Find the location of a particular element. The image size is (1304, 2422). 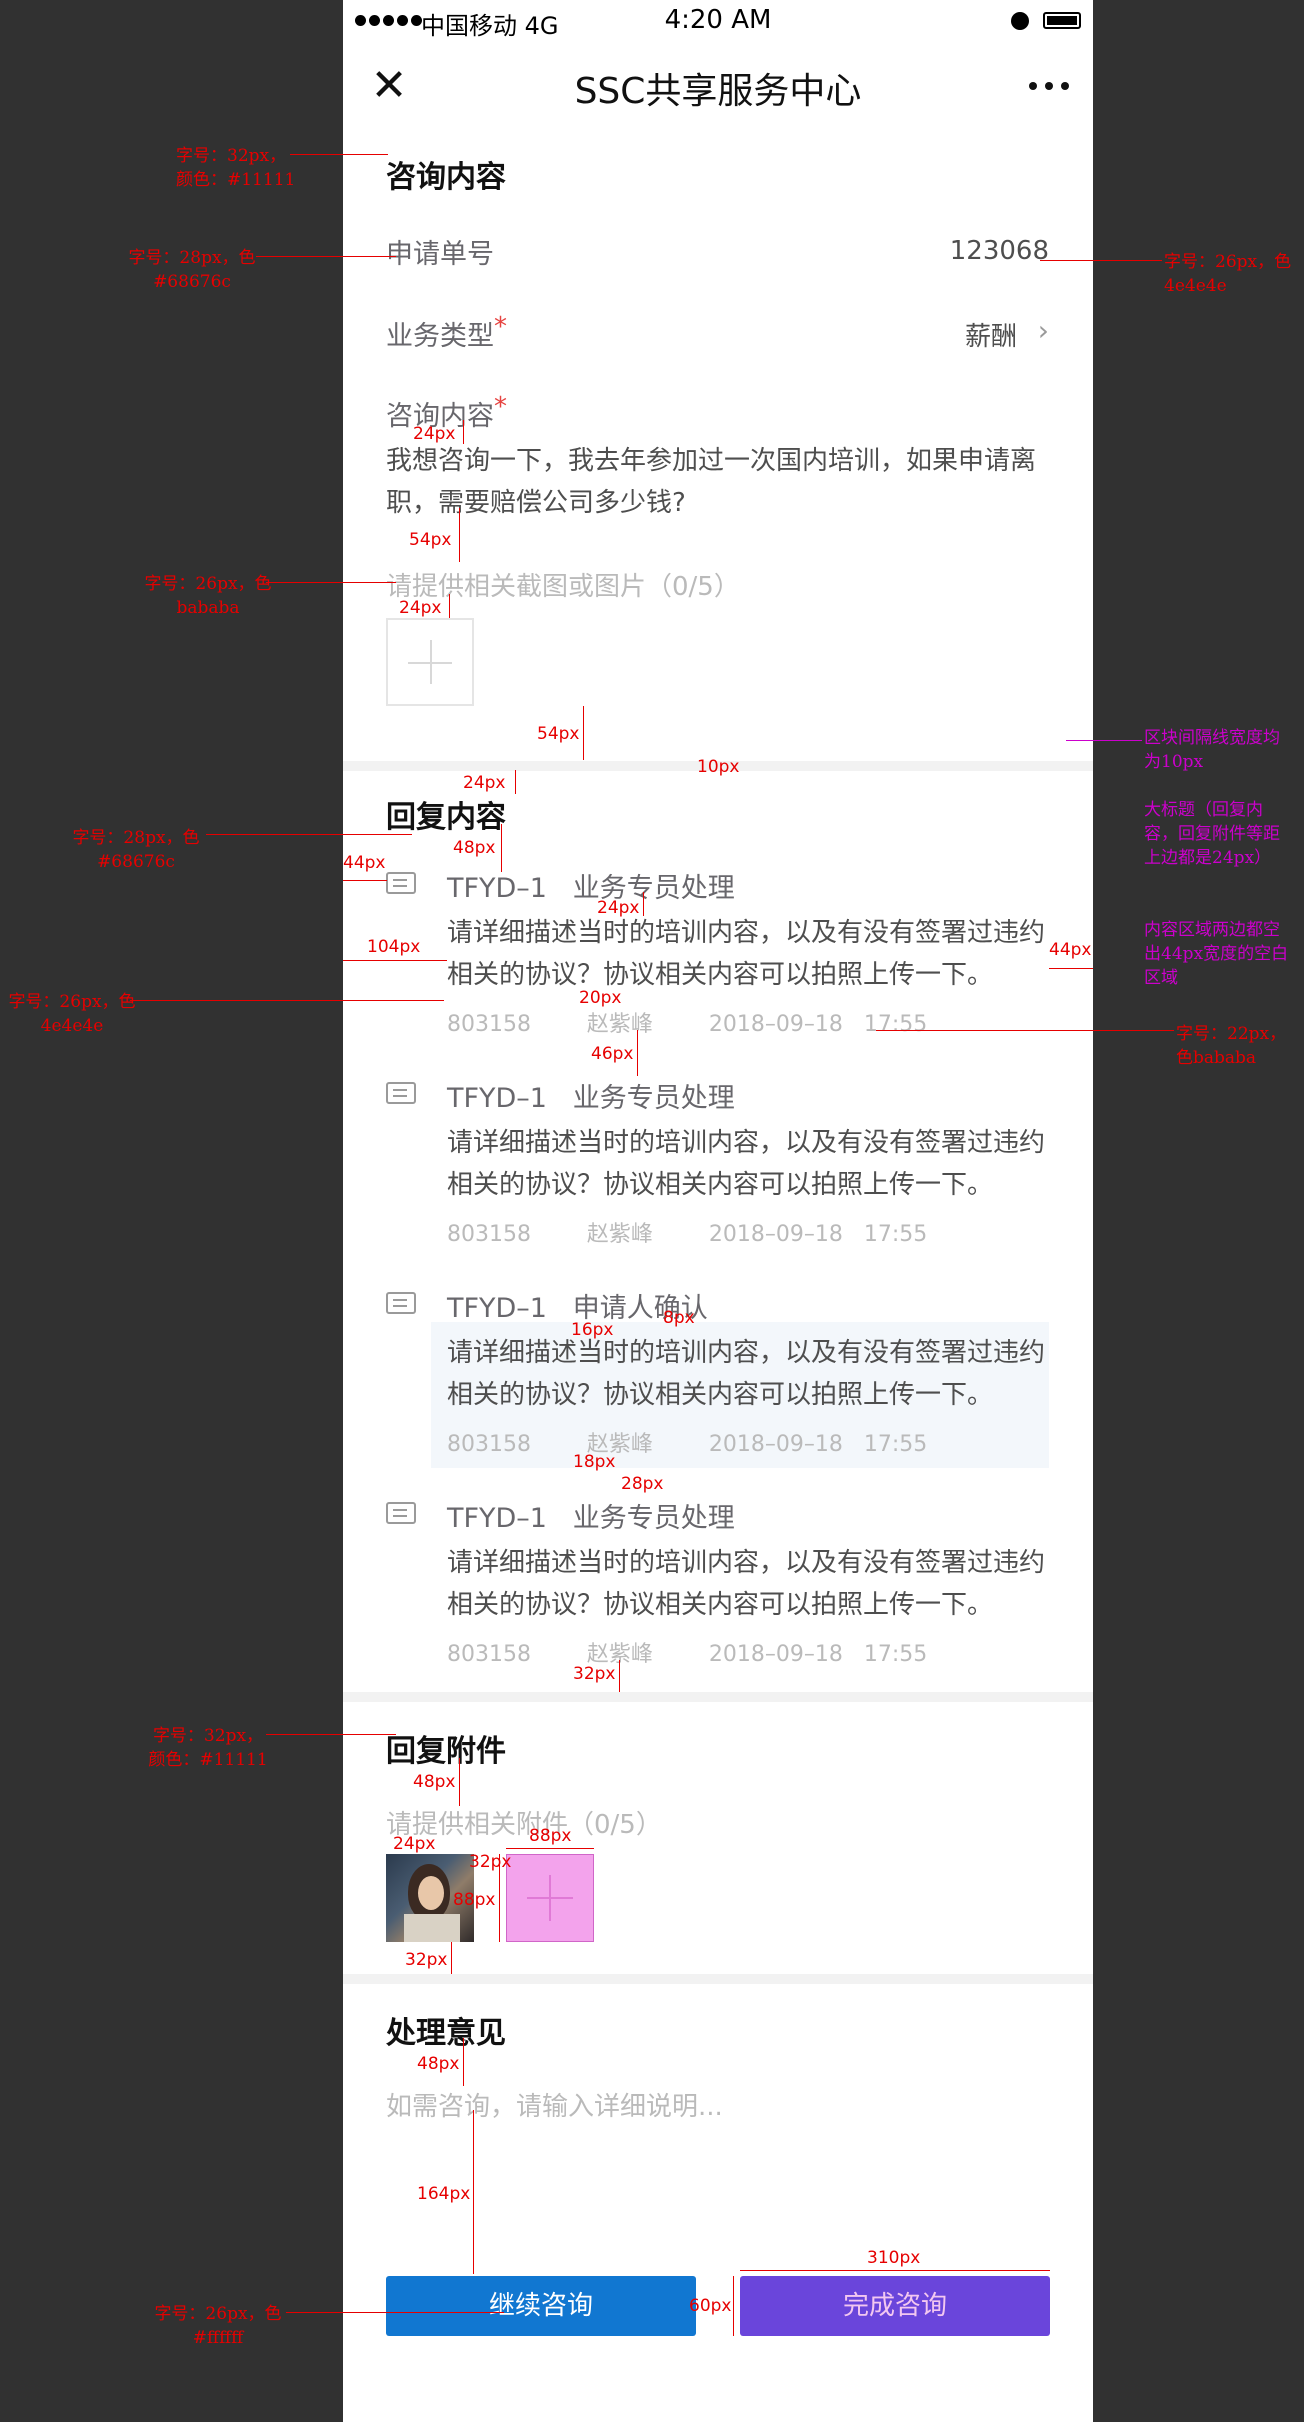

add-attachment-button is located at coordinates (550, 1898).